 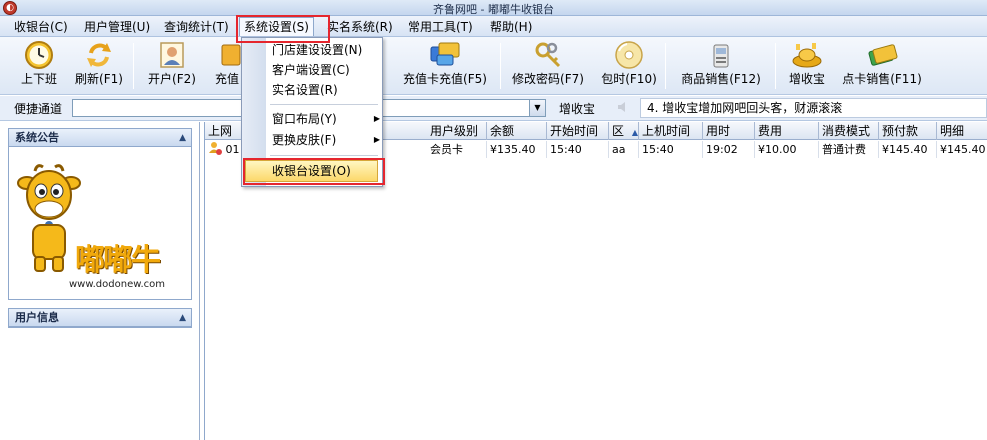 I want to click on dodonew-brand-text: 嘟嘟牛, so click(x=118, y=260).